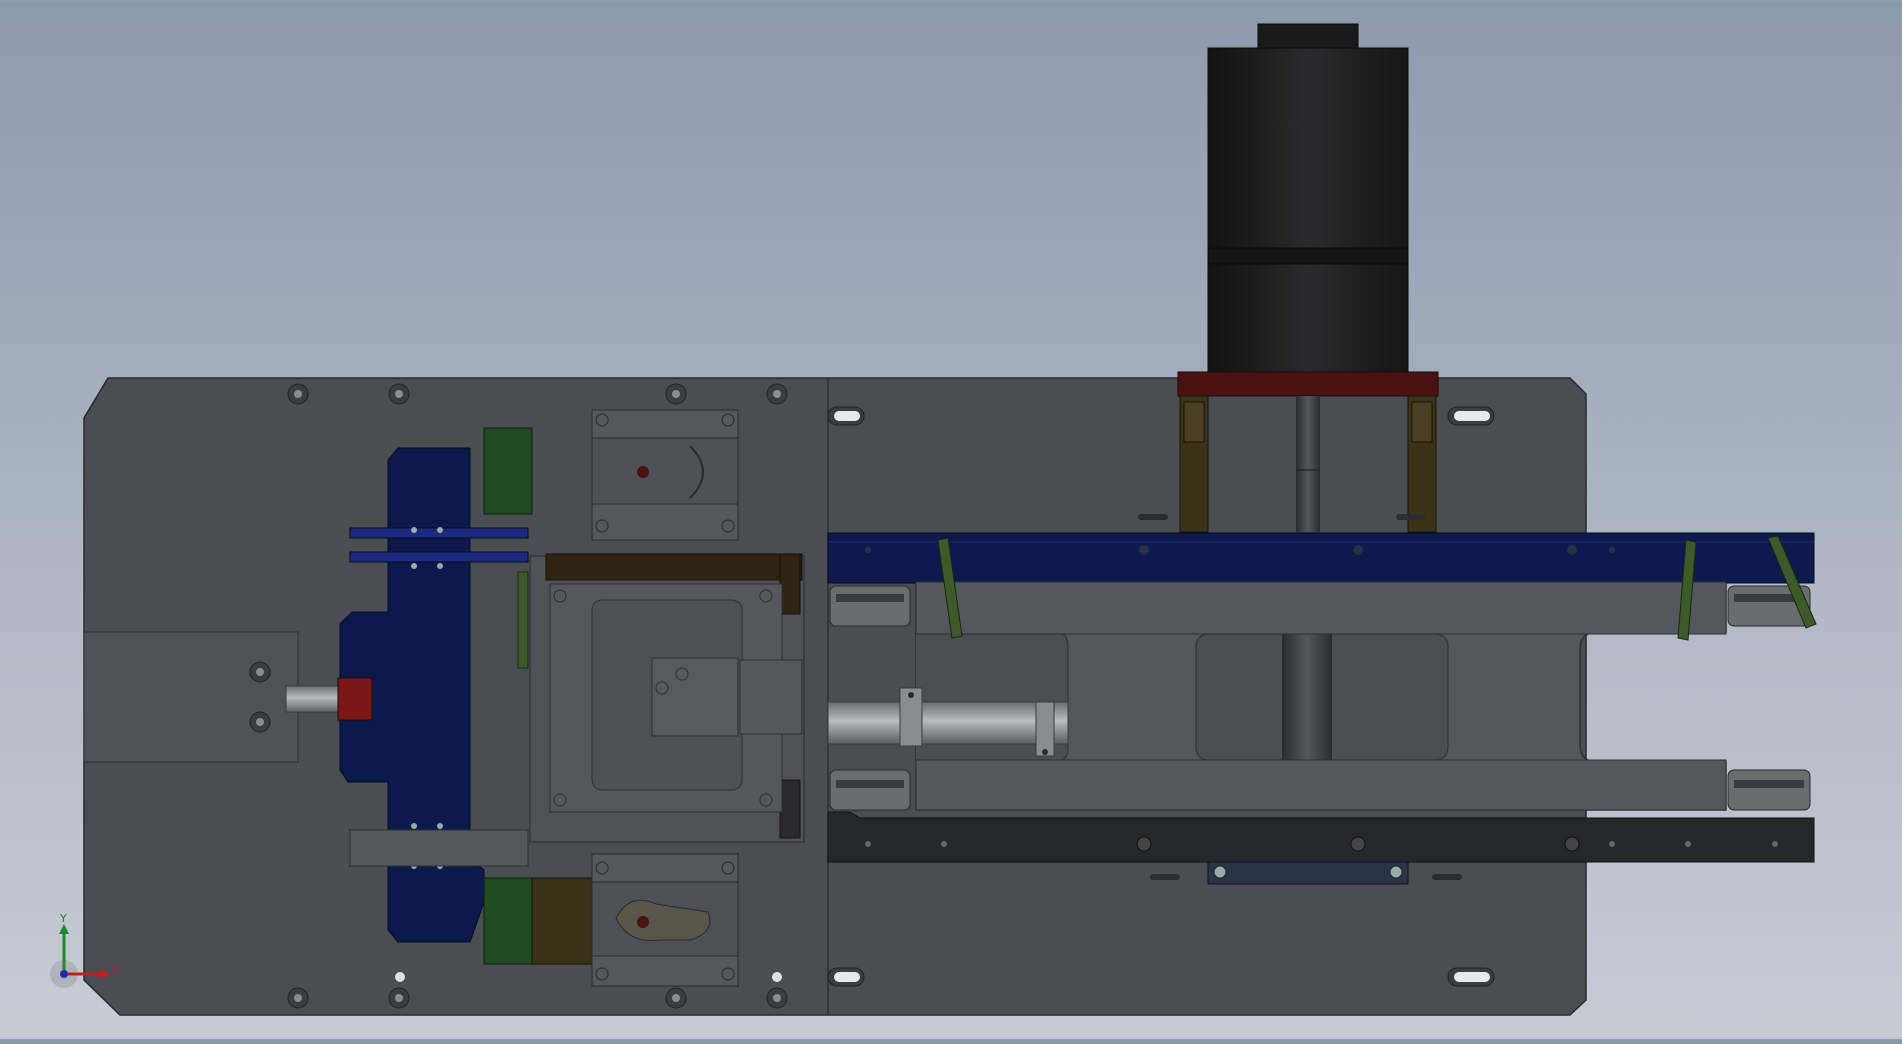 The width and height of the screenshot is (1902, 1044). Describe the element at coordinates (665, 920) in the screenshot. I see `bottom-cam-housing` at that location.